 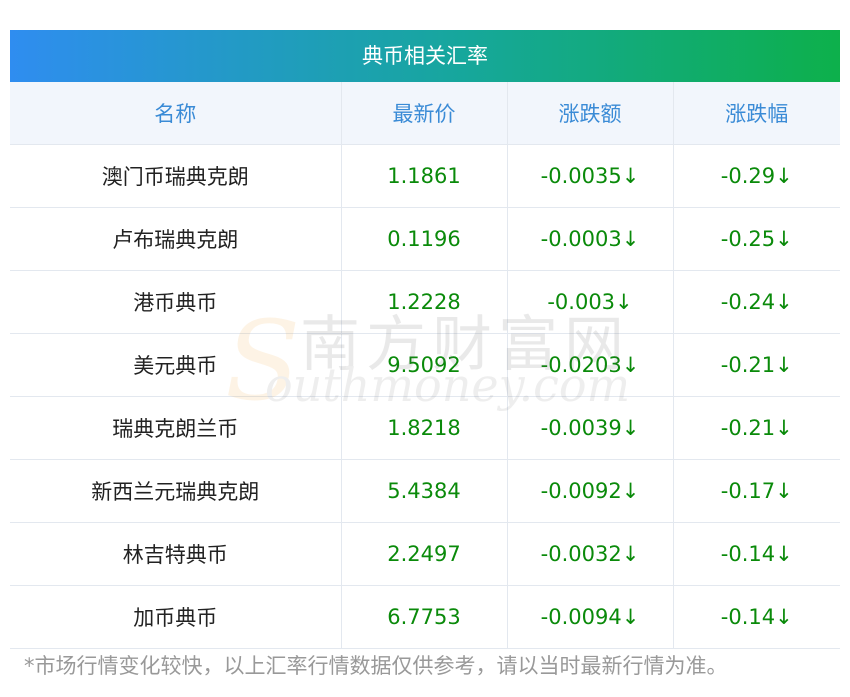 I want to click on cell-percent: -0.29↓, so click(x=756, y=176).